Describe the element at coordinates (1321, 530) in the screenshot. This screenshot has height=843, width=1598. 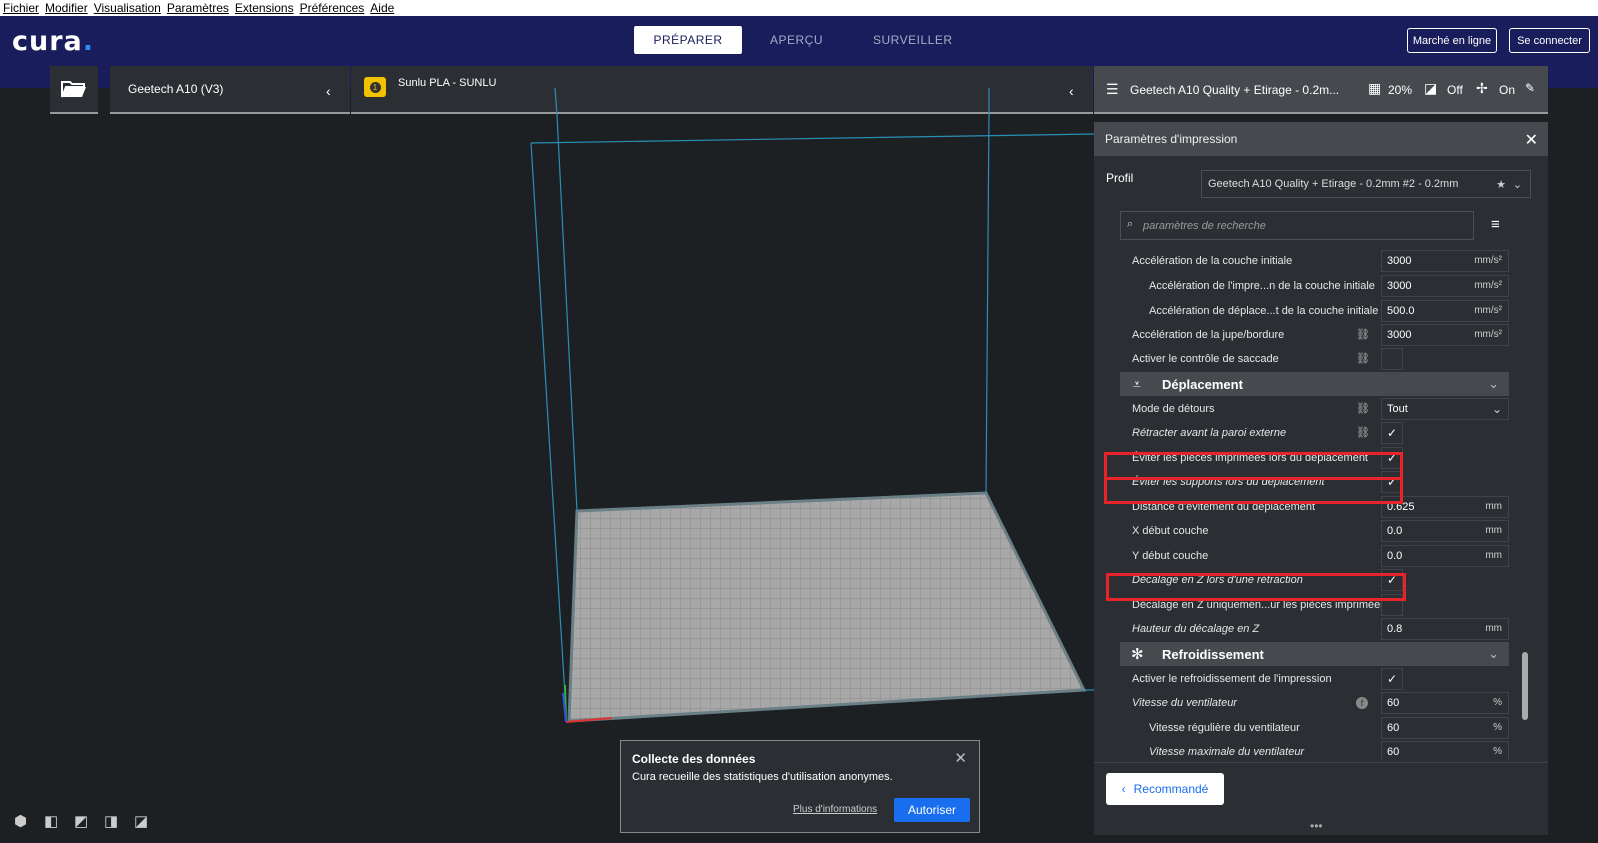
I see `setting-row: X début couche 0.0 mm` at that location.